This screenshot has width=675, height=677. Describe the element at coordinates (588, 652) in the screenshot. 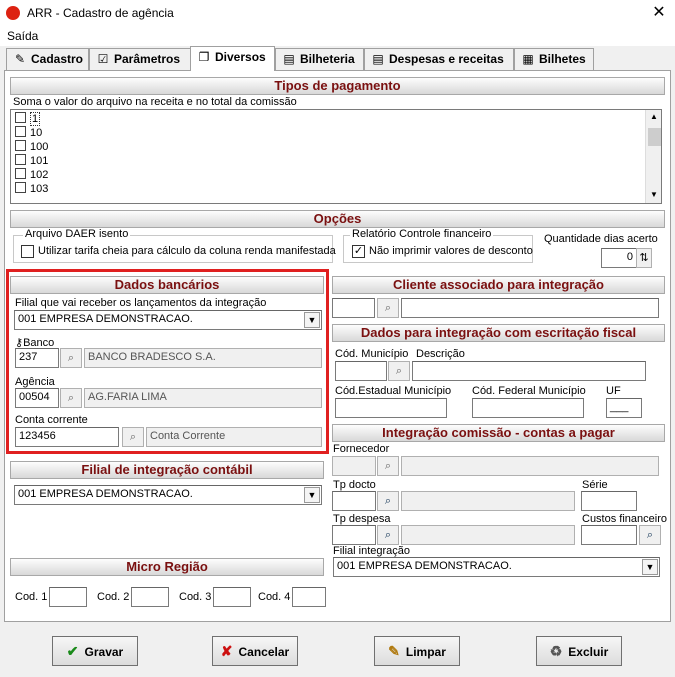

I see `button-label: Excluir` at that location.